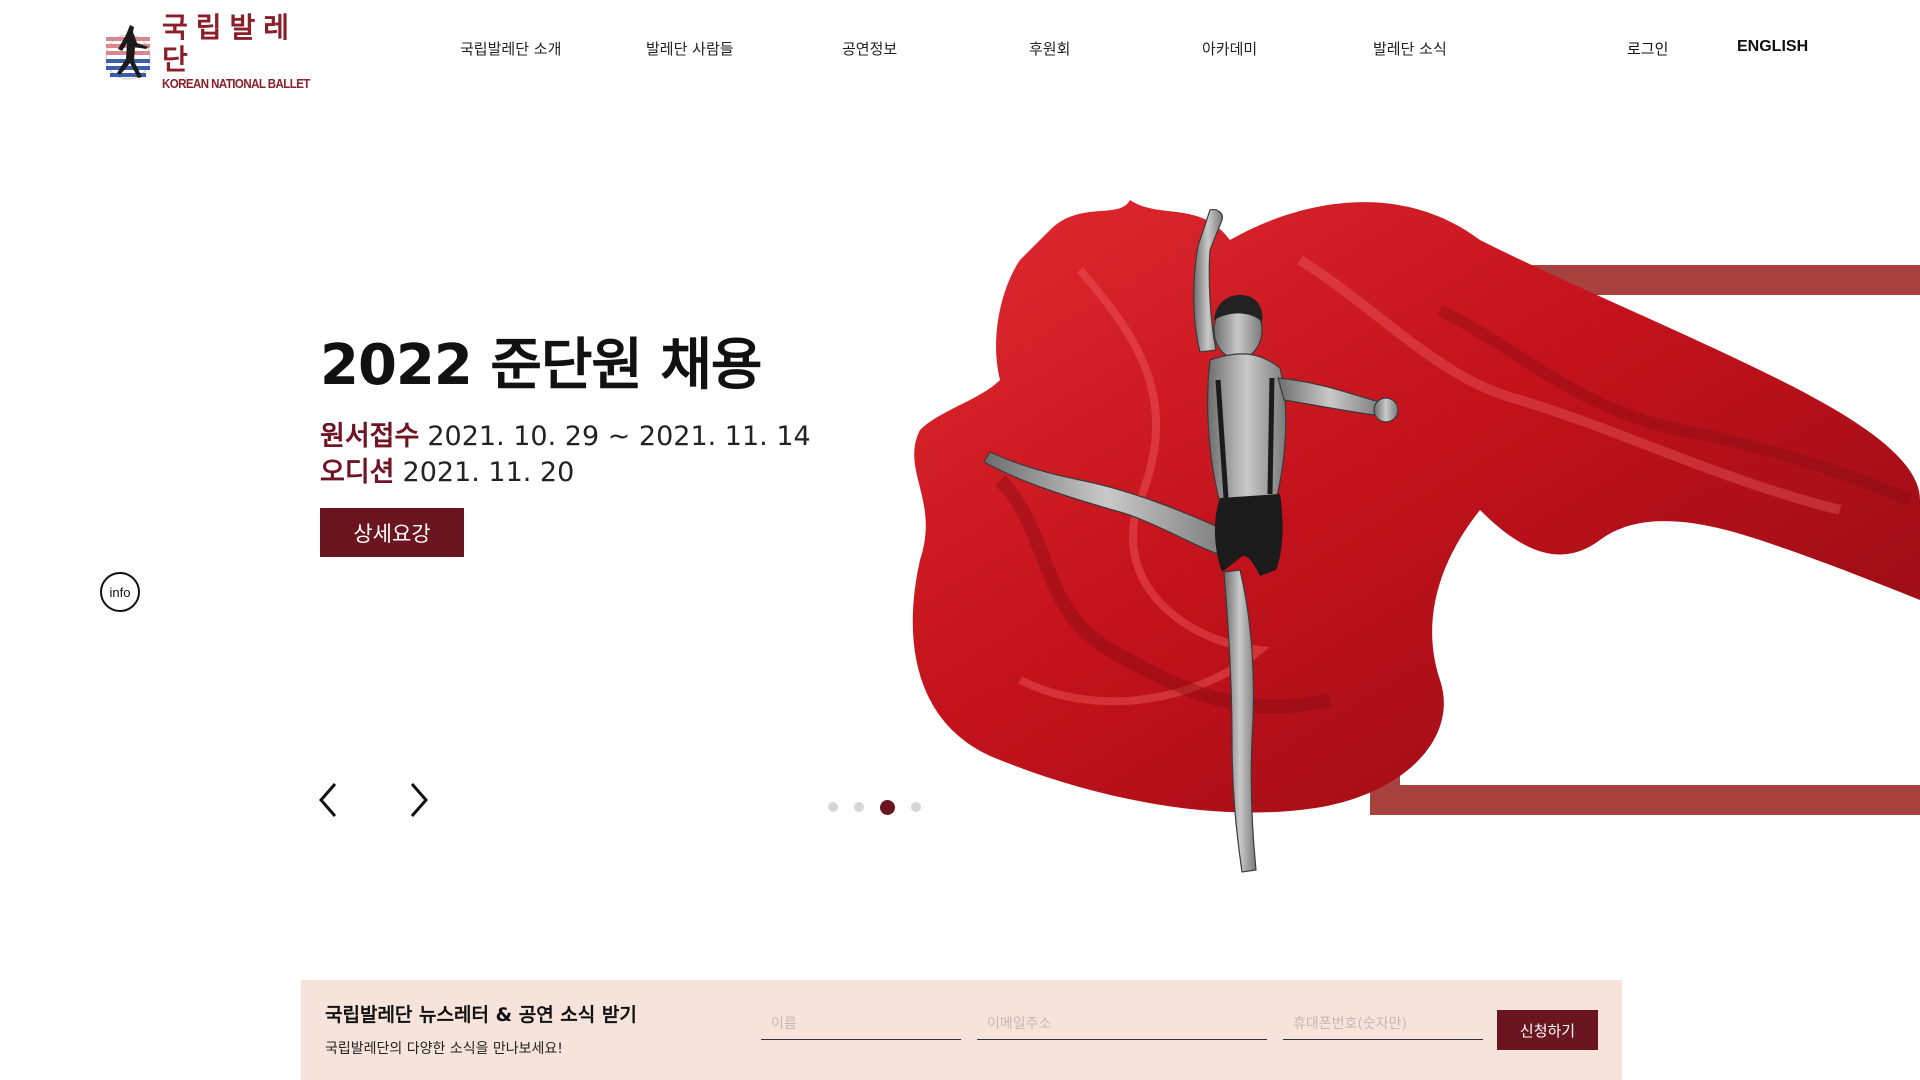  What do you see at coordinates (392, 532) in the screenshot?
I see `detail-button: 상세요강` at bounding box center [392, 532].